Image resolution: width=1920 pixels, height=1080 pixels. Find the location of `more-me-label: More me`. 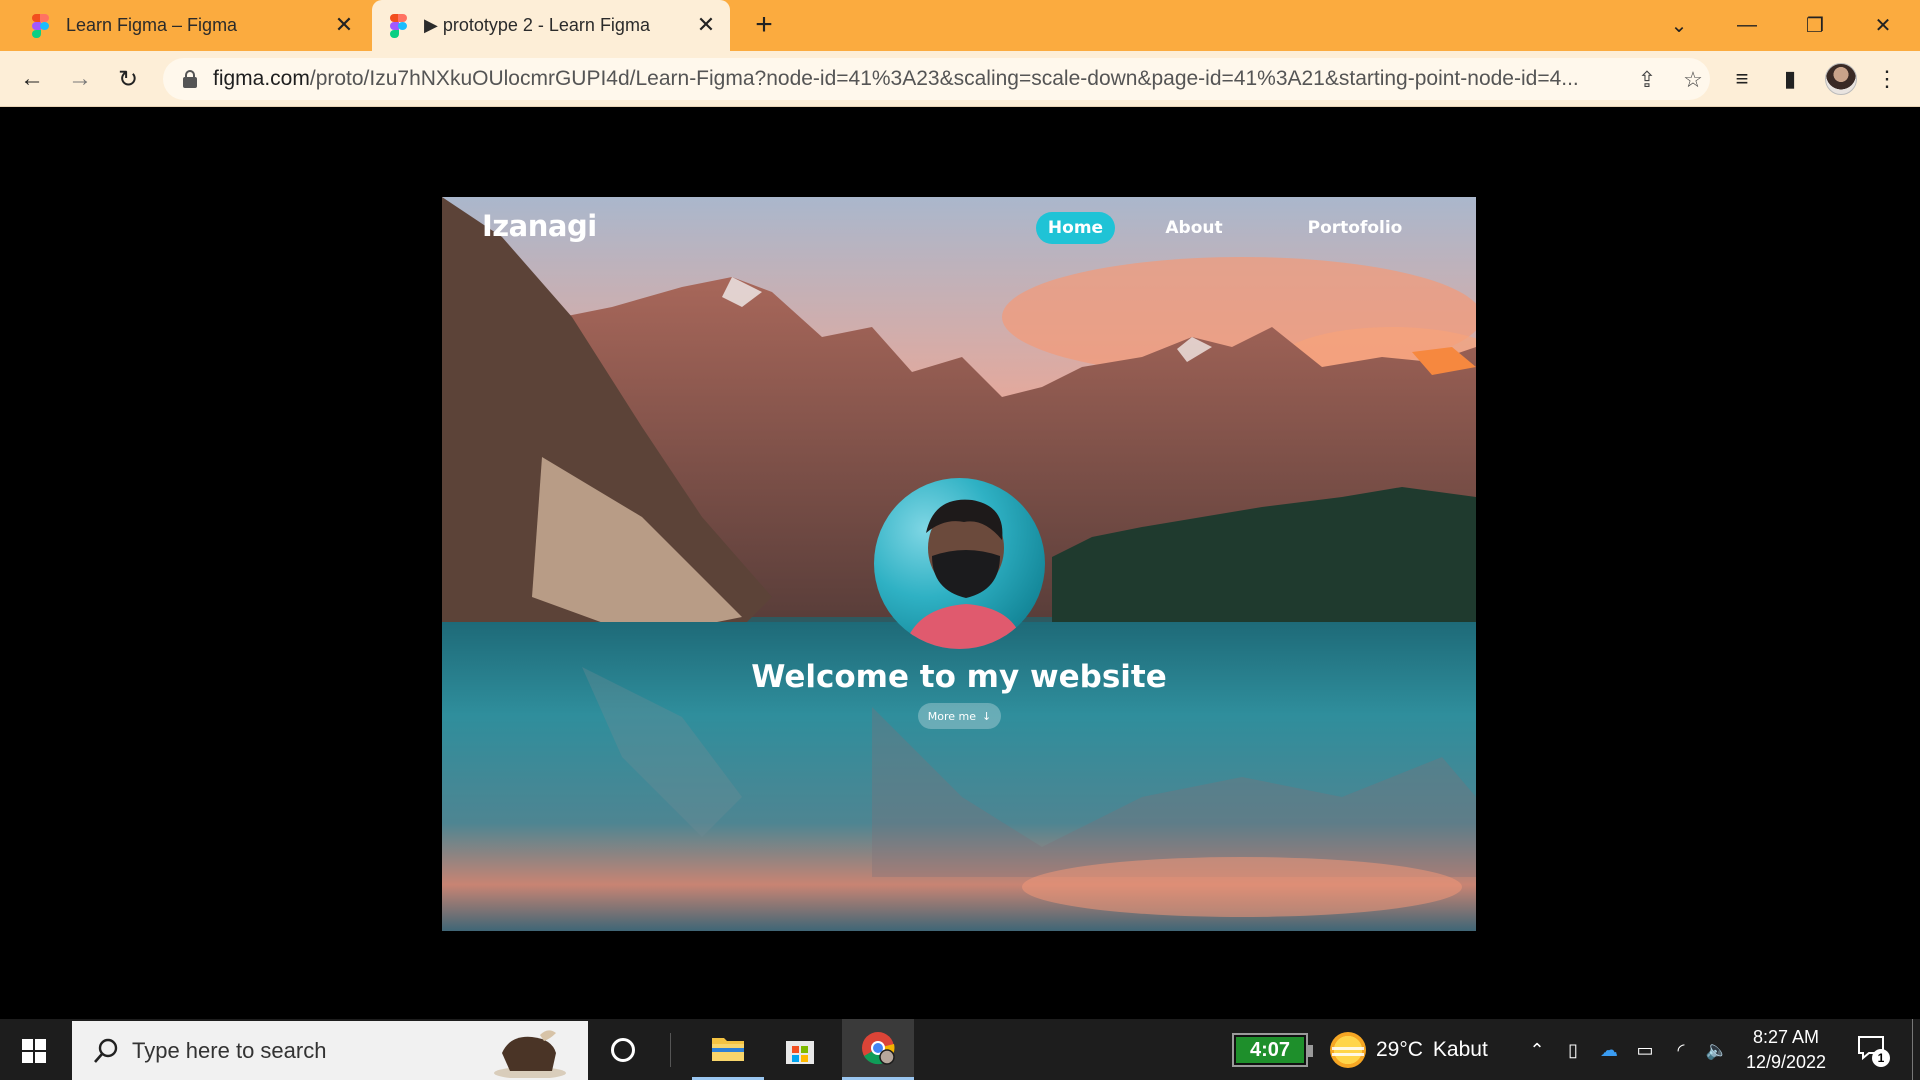

more-me-label: More me is located at coordinates (952, 716).